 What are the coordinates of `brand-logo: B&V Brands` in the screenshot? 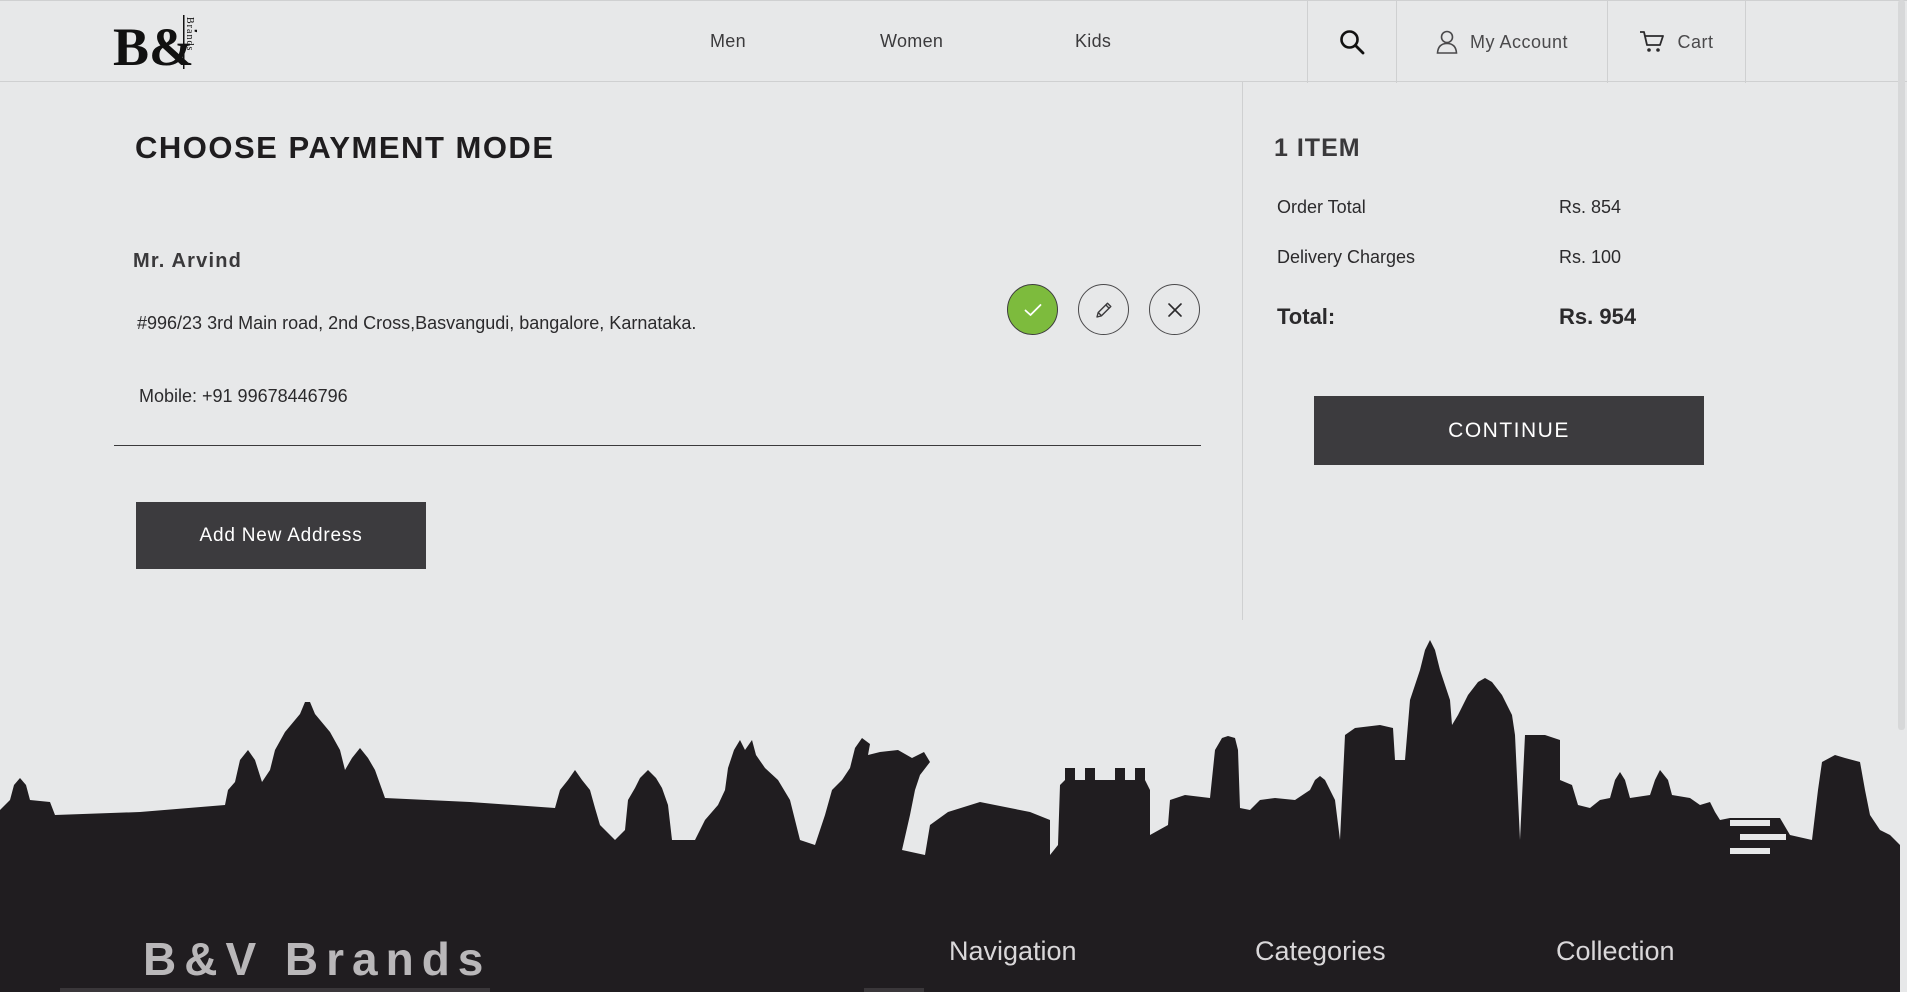 It's located at (155, 42).